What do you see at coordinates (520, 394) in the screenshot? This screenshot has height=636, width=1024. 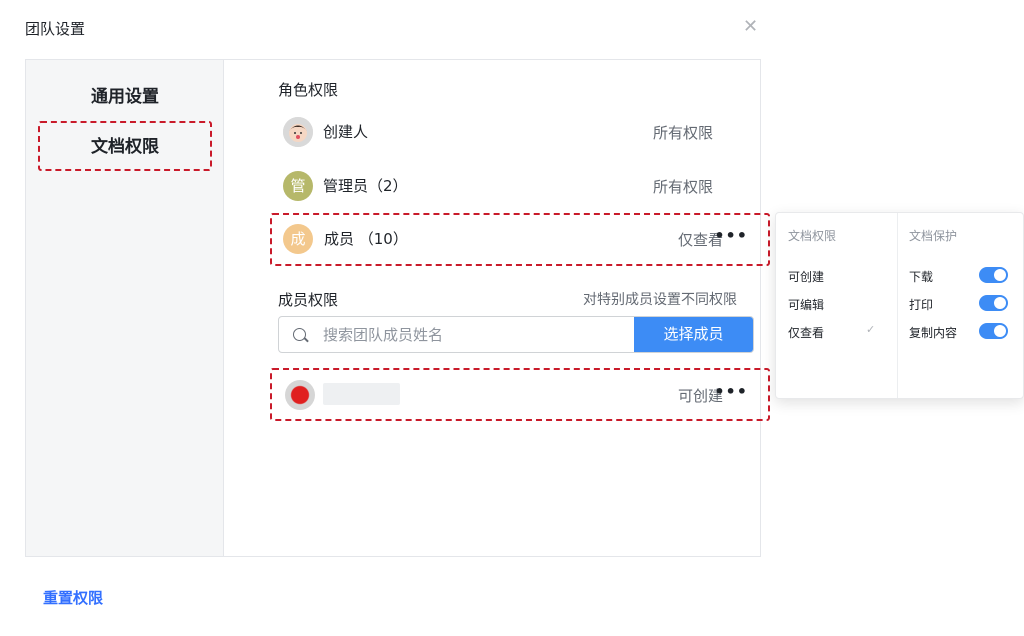 I see `member-row: 可创建 •••` at bounding box center [520, 394].